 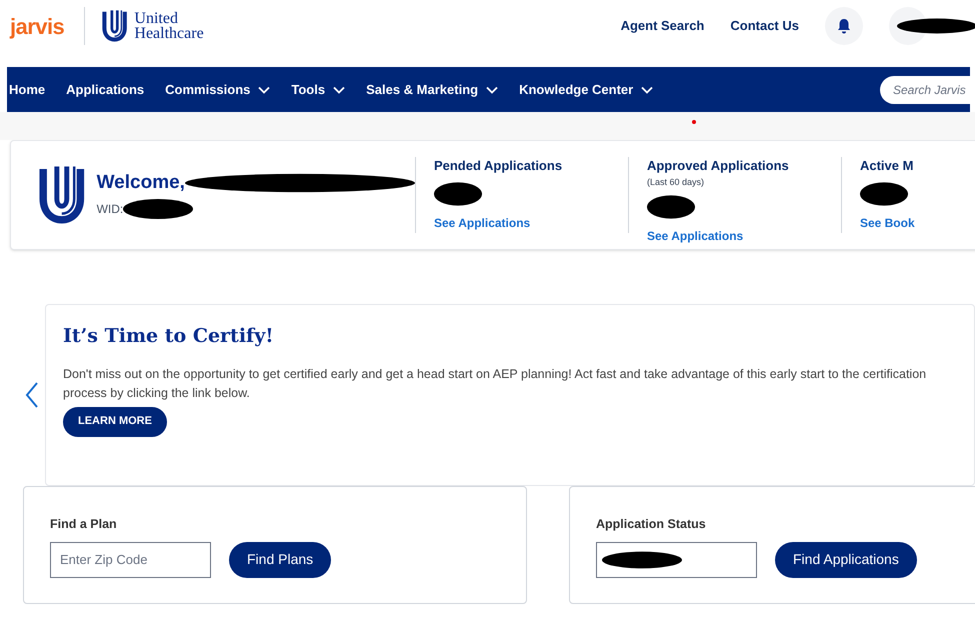 I want to click on card-title: Application Status, so click(x=651, y=524).